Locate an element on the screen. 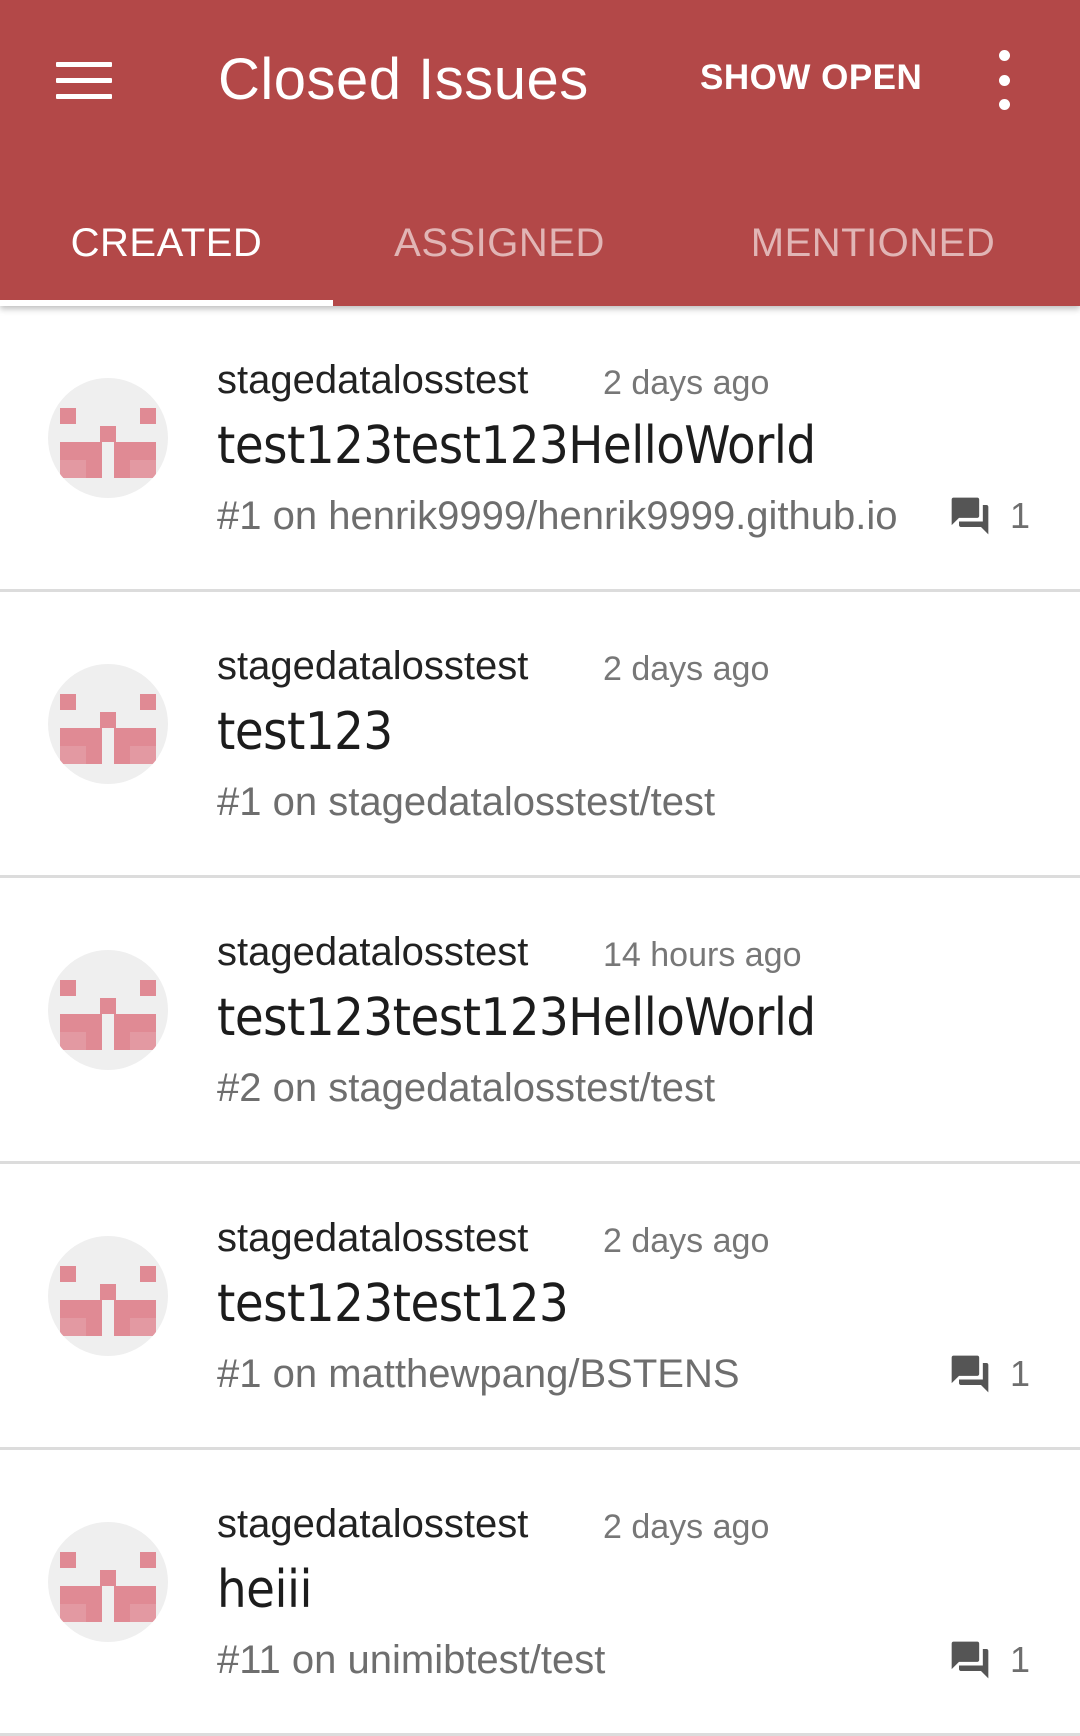 This screenshot has height=1736, width=1080. tab-bar: CREATED ASSIGNED MENTIONED is located at coordinates (540, 243).